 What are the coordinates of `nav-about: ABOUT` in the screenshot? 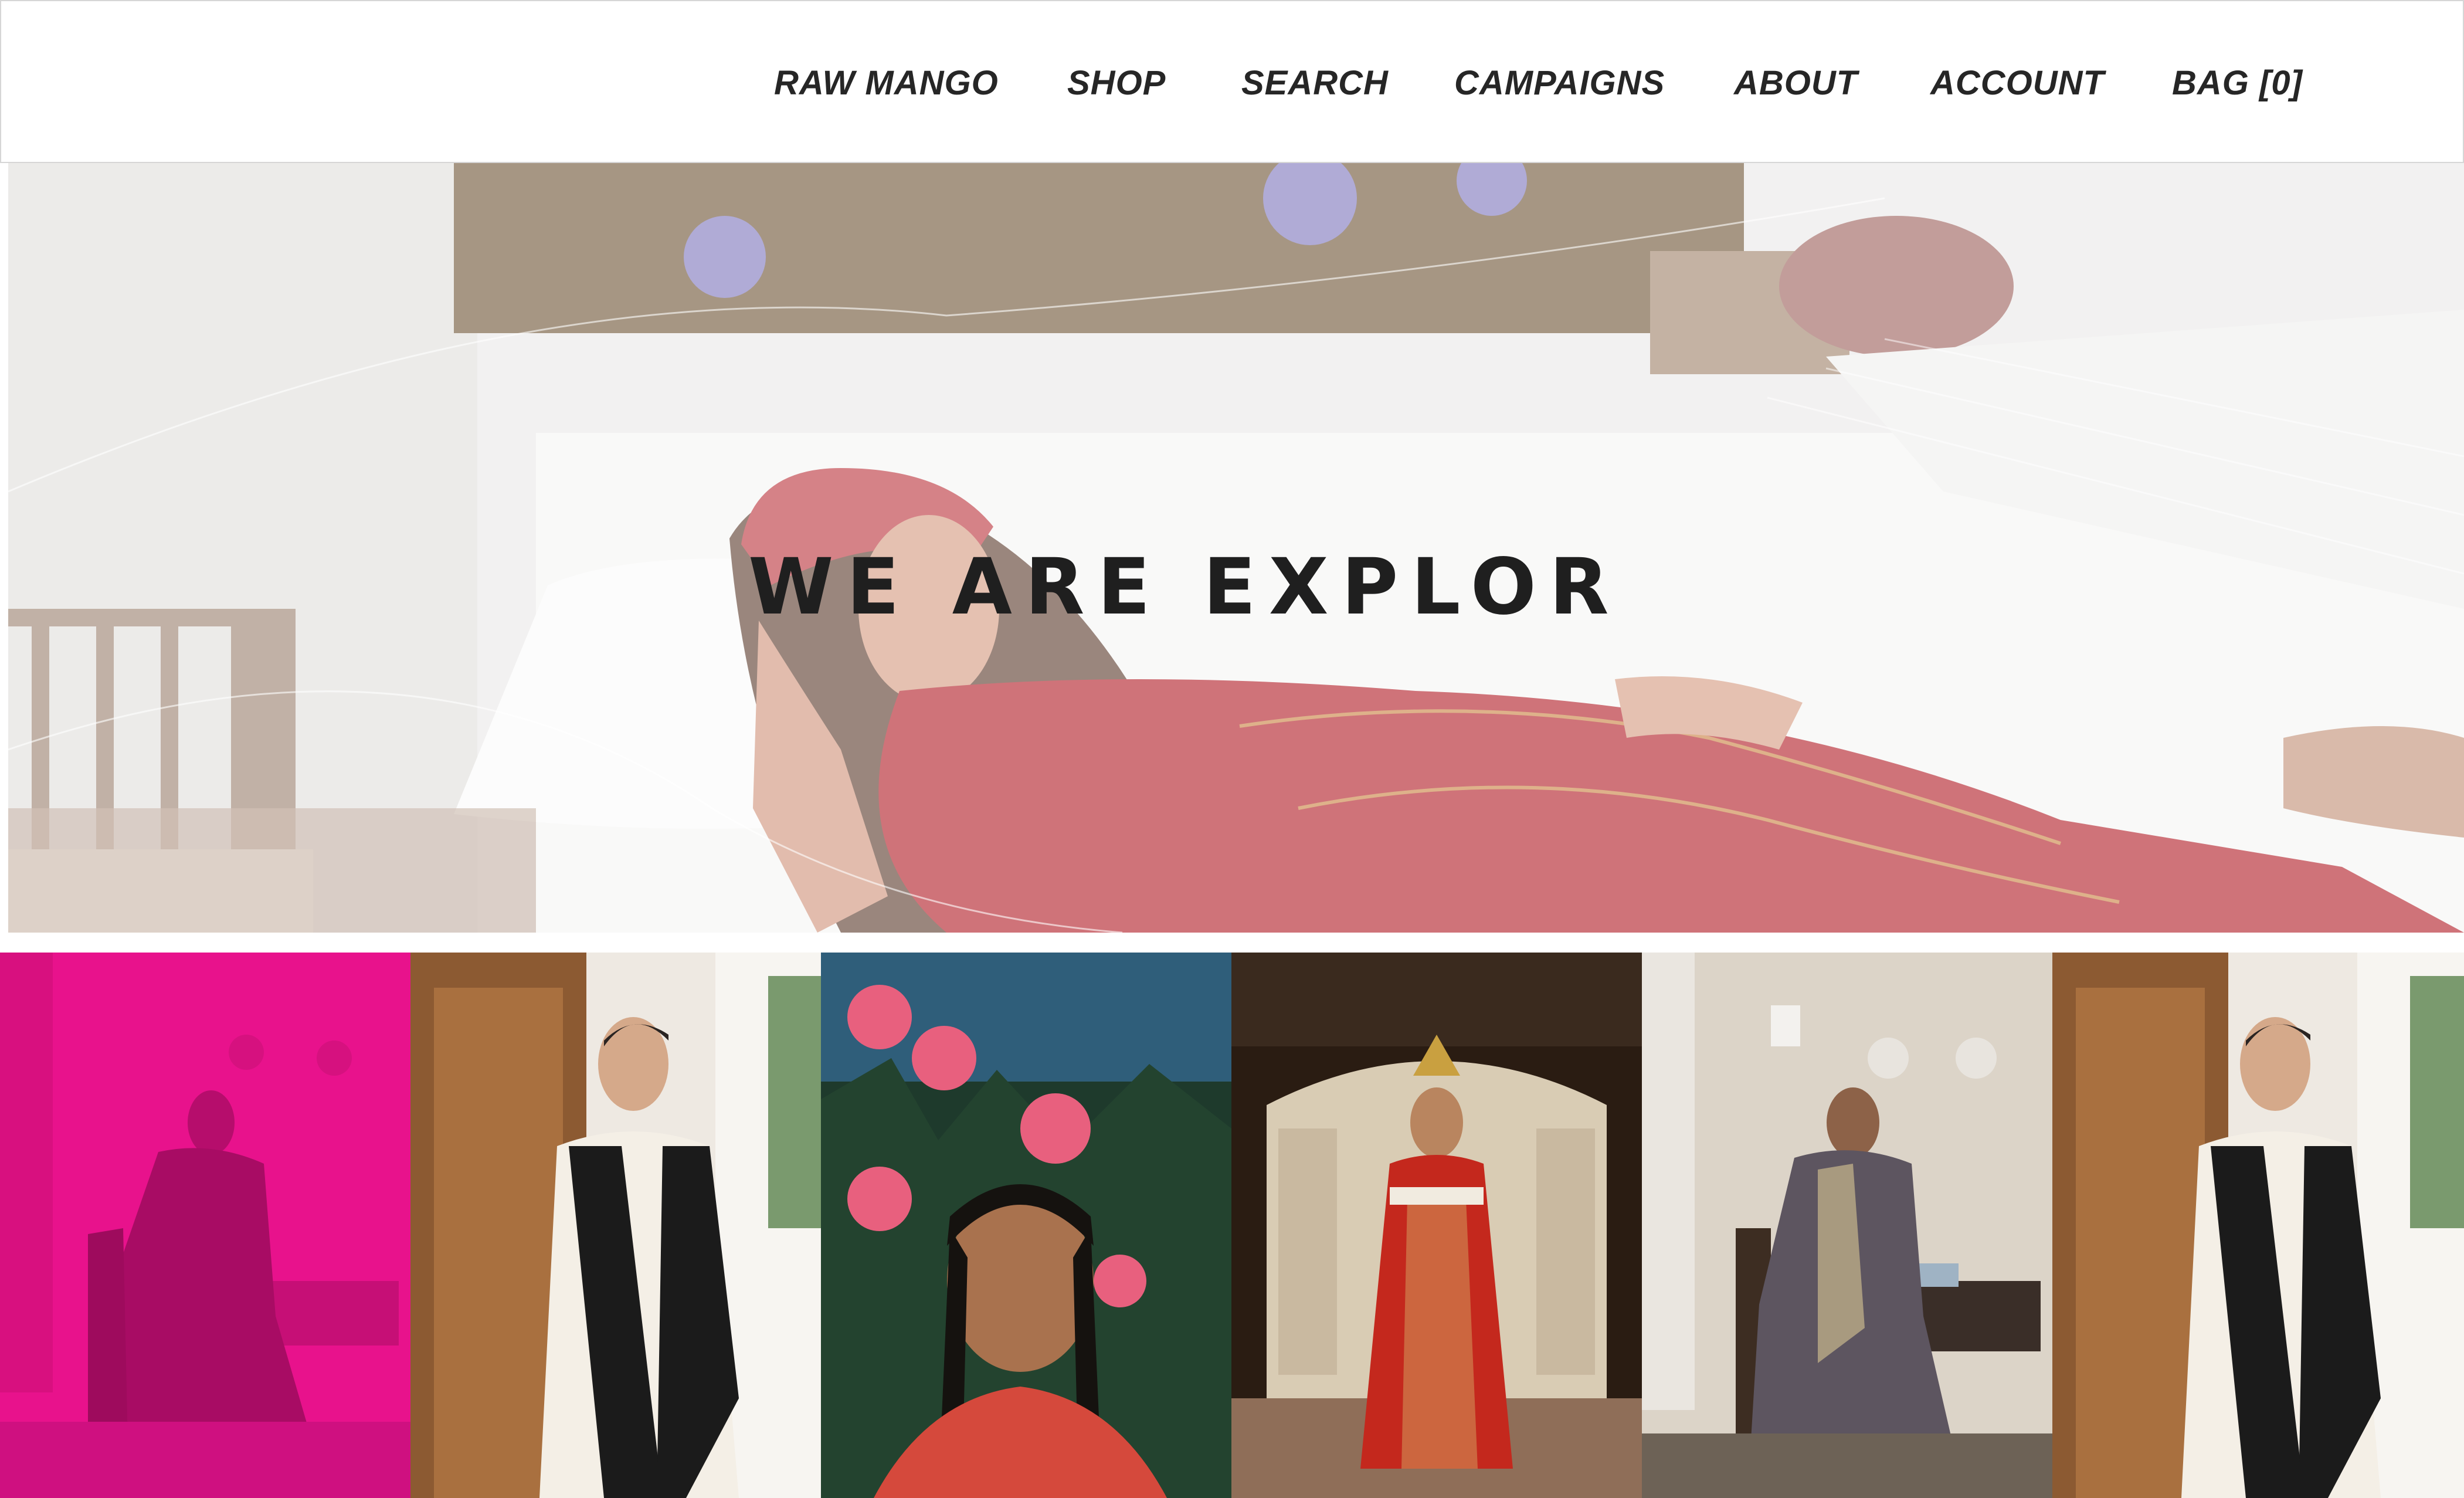 It's located at (1796, 83).